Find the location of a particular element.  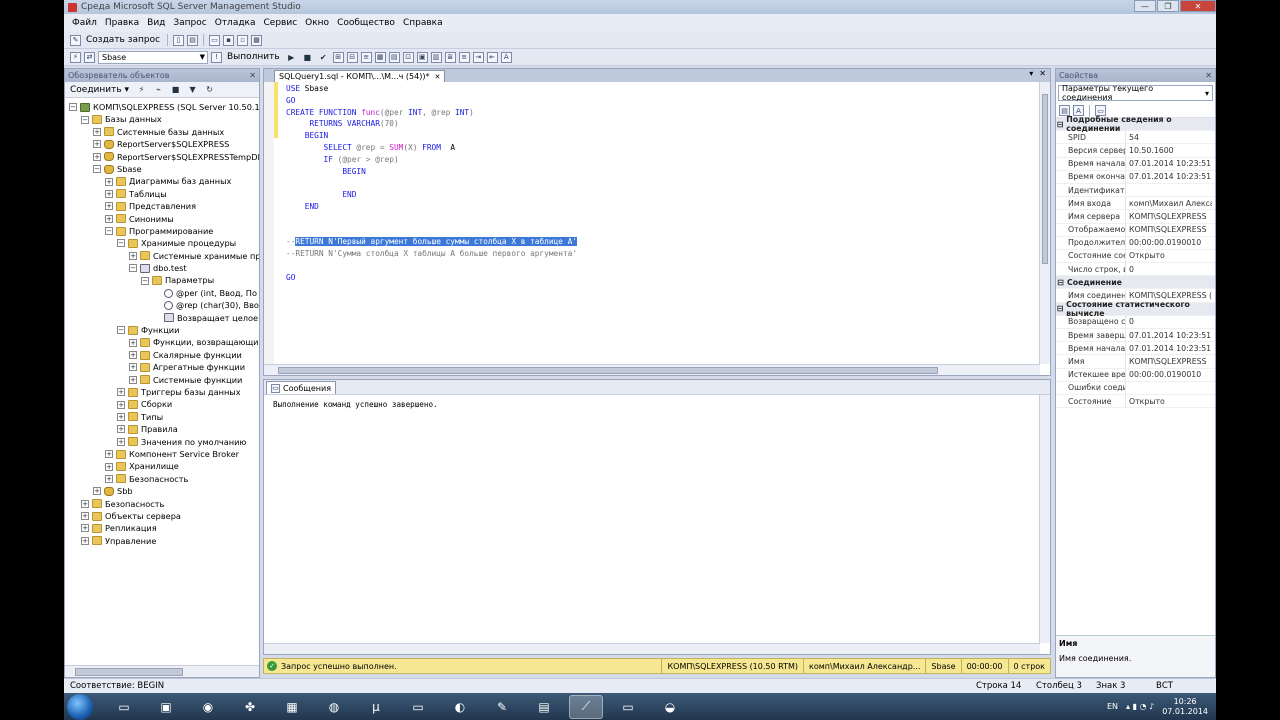

property-row: Имя входа комп\Михаил Алекса is located at coordinates (1135, 204).